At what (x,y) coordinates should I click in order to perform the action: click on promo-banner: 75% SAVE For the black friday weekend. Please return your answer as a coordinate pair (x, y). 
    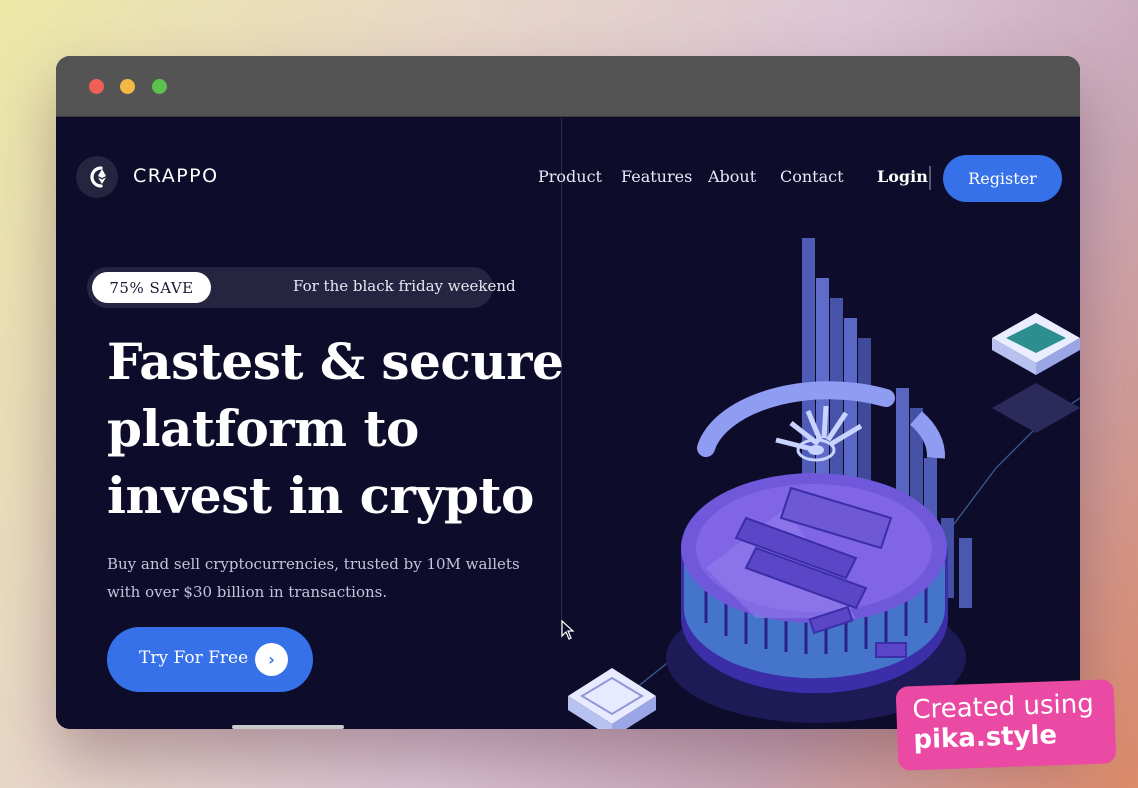
    Looking at the image, I should click on (301, 287).